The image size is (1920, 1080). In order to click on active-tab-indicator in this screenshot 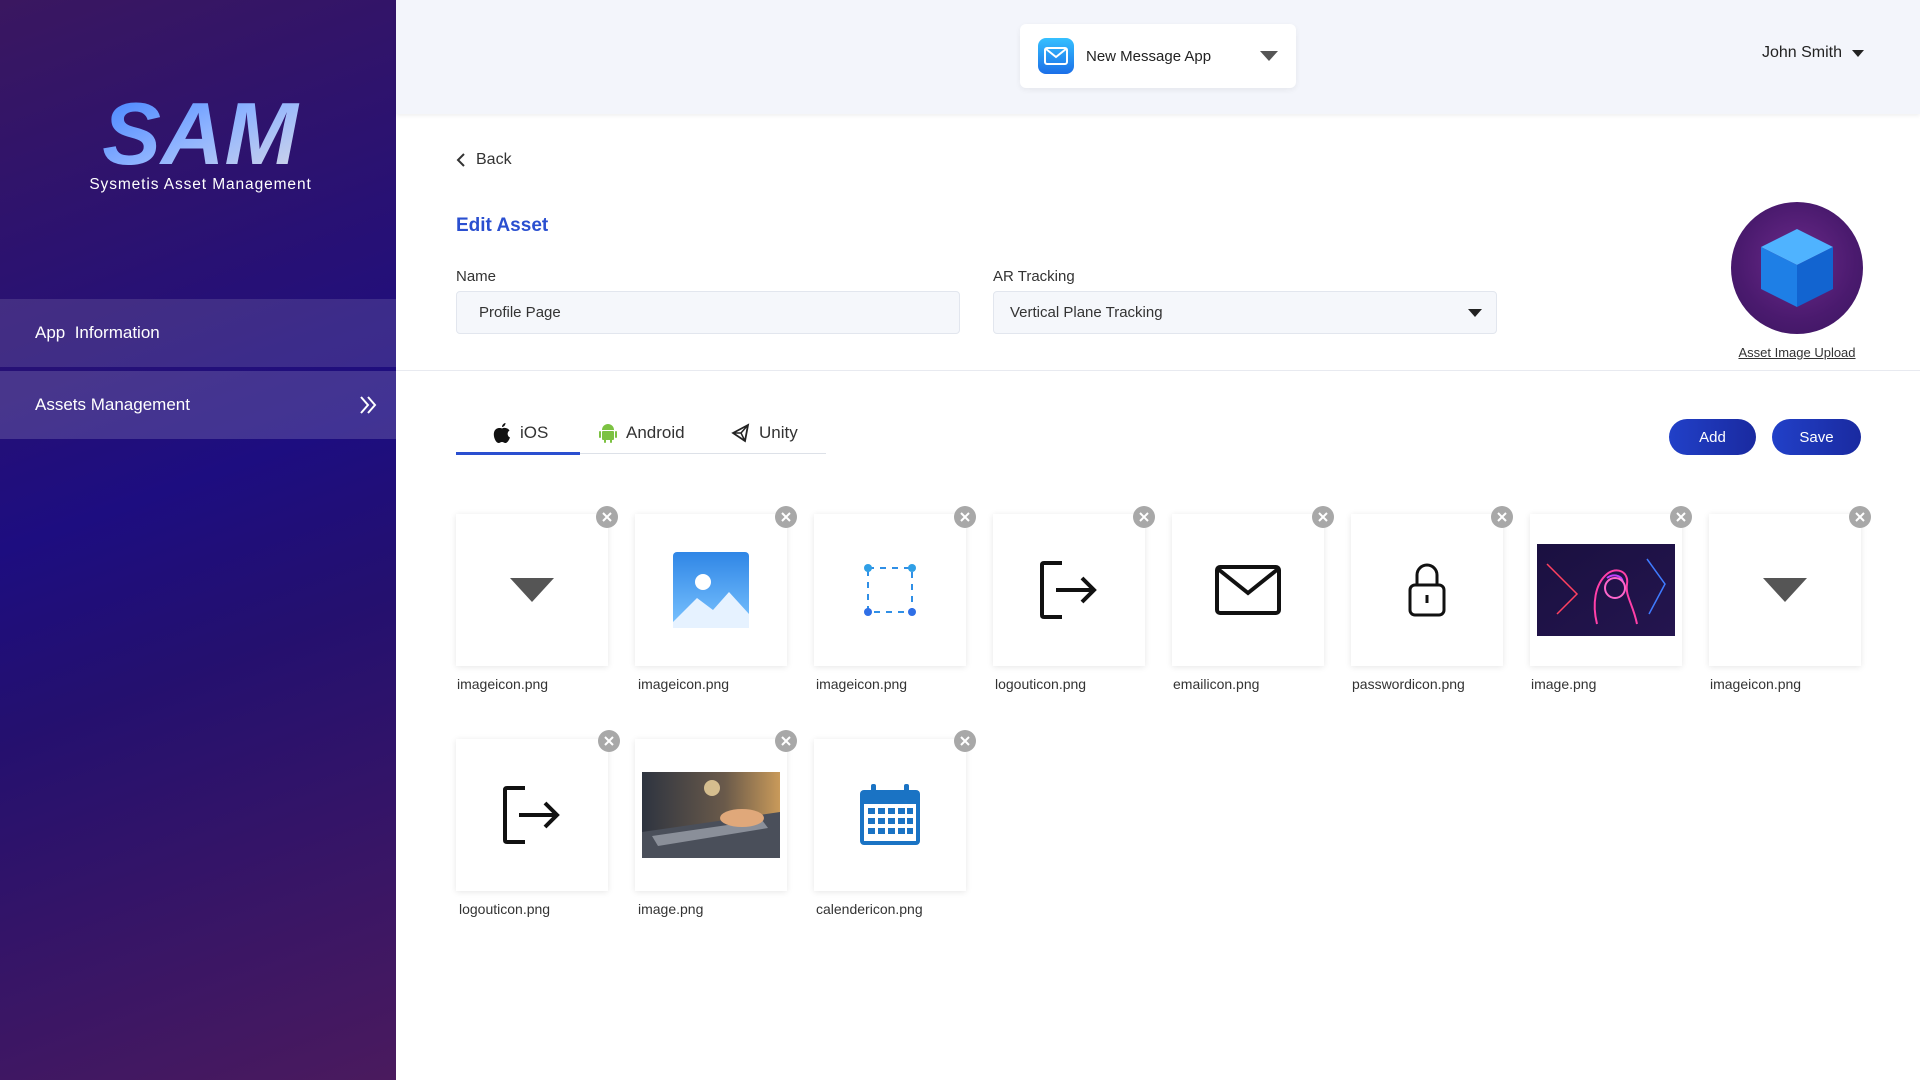, I will do `click(518, 453)`.